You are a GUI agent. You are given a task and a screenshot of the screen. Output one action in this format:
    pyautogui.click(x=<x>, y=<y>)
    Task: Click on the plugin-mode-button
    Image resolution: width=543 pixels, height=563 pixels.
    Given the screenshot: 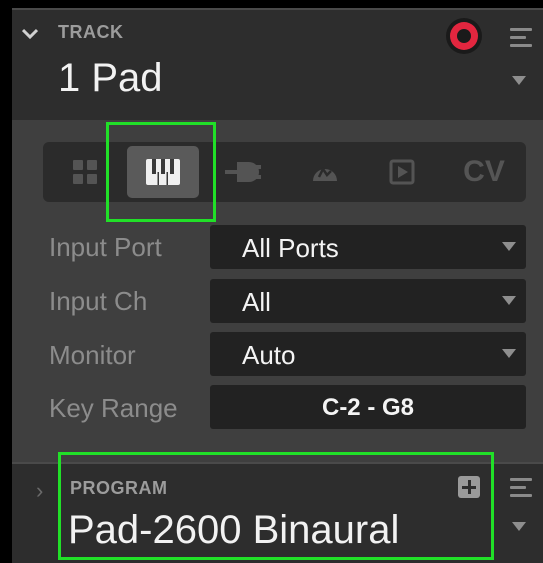 What is the action you would take?
    pyautogui.click(x=402, y=172)
    